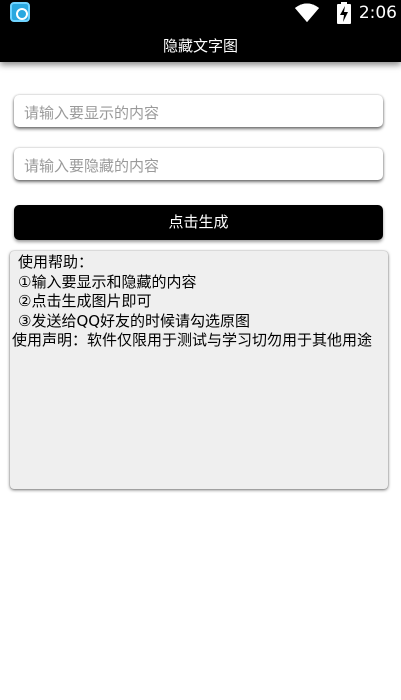  Describe the element at coordinates (377, 13) in the screenshot. I see `status-time: 2:06` at that location.